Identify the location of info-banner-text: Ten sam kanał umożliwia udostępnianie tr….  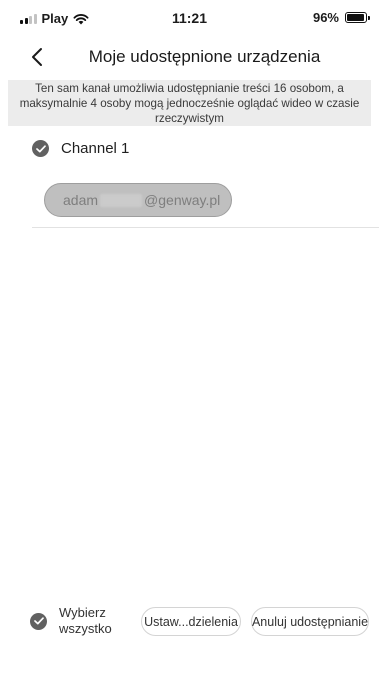
(189, 103).